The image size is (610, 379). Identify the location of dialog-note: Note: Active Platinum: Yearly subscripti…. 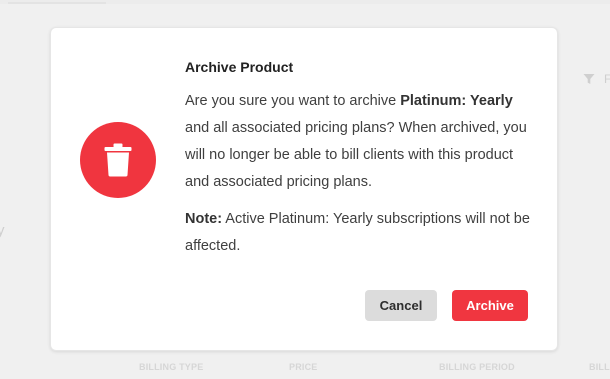
(360, 233).